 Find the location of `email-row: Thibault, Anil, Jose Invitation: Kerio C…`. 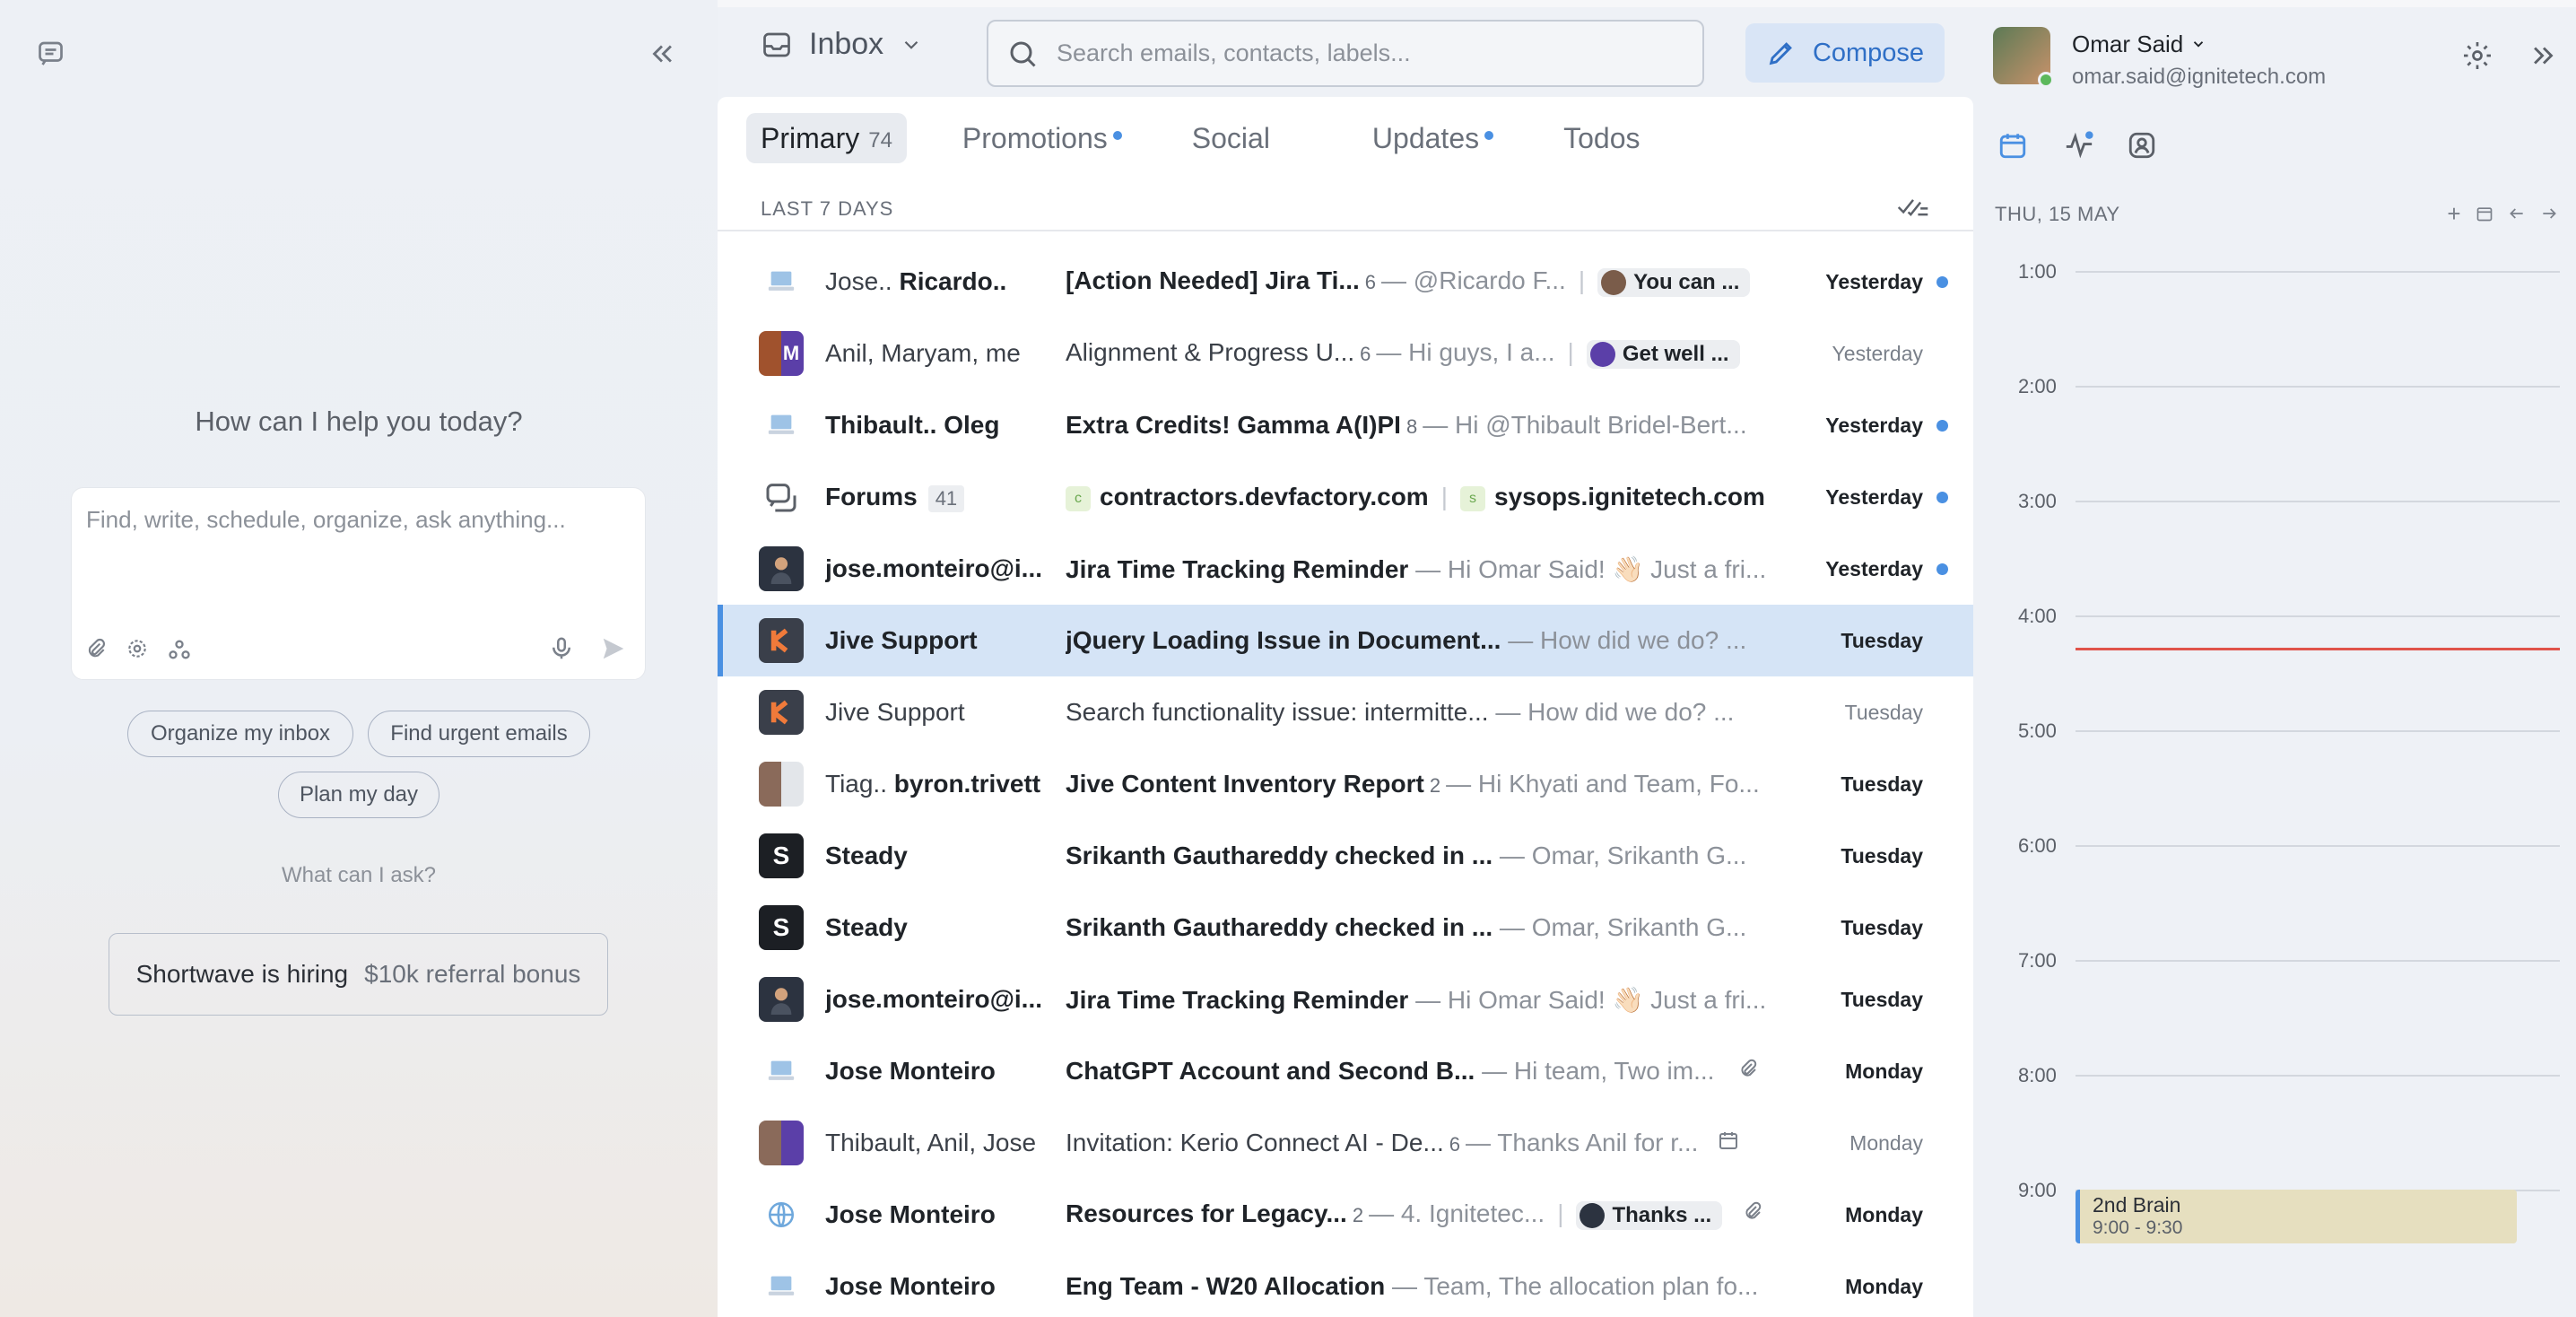

email-row: Thibault, Anil, Jose Invitation: Kerio C… is located at coordinates (1345, 1143).